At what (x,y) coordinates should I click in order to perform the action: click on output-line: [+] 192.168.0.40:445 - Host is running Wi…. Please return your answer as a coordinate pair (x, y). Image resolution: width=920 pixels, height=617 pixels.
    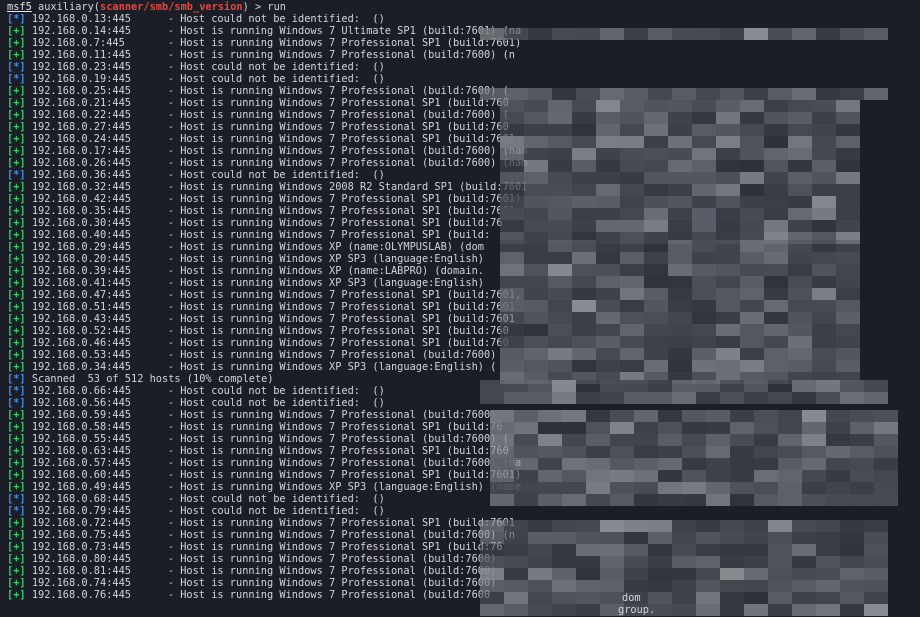
    Looking at the image, I should click on (248, 235).